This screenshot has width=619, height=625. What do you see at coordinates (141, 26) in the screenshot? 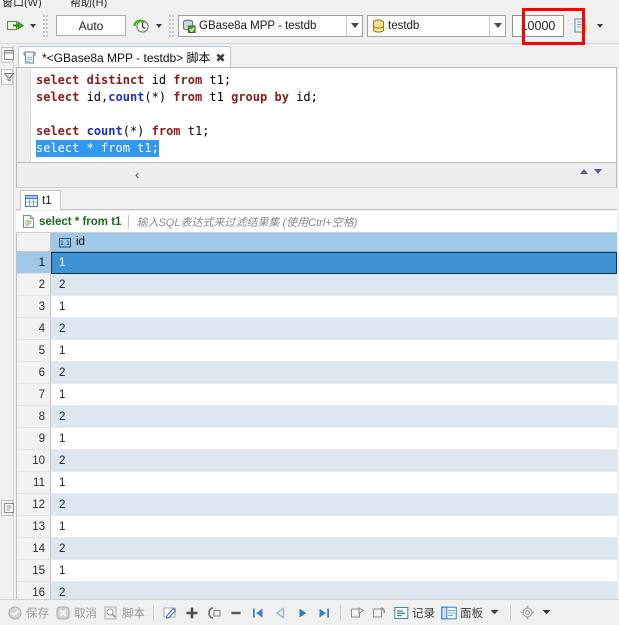
I see `commit-mode-button` at bounding box center [141, 26].